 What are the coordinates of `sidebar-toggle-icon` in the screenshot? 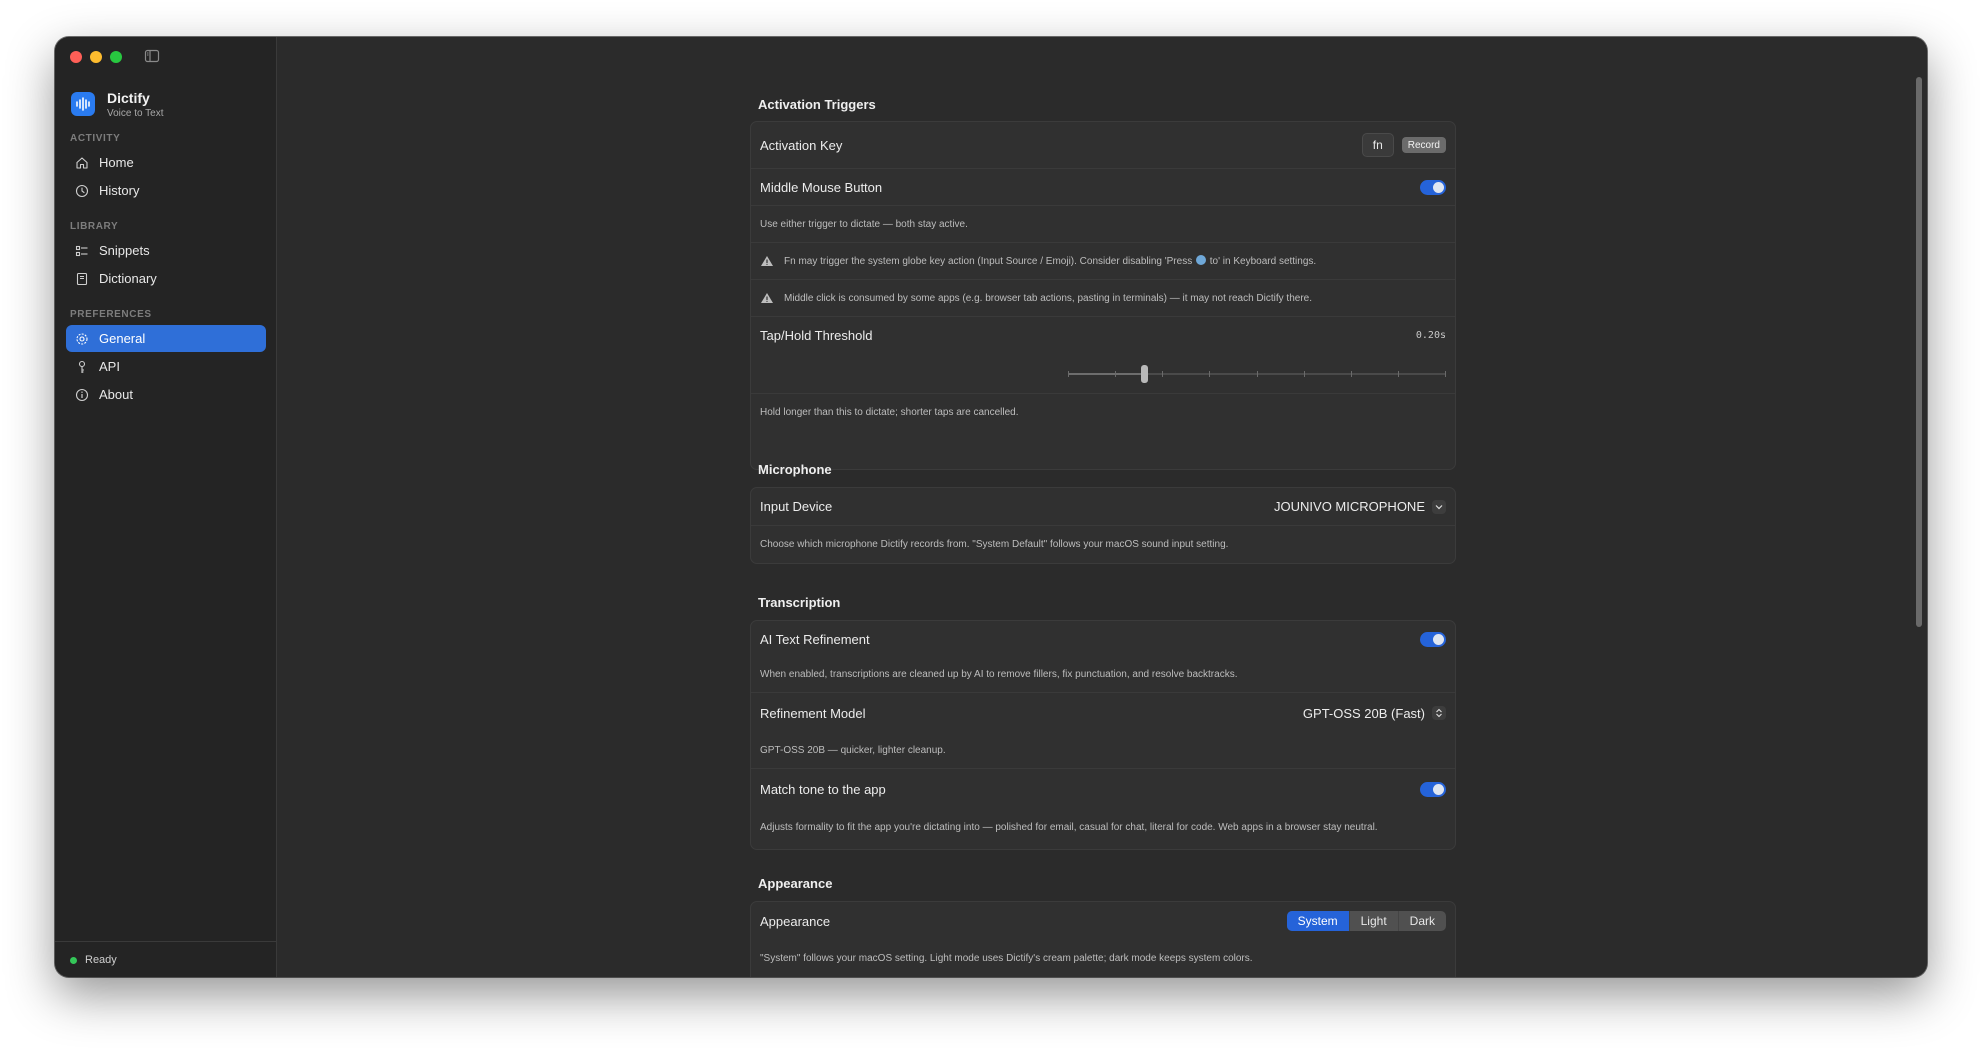 It's located at (152, 56).